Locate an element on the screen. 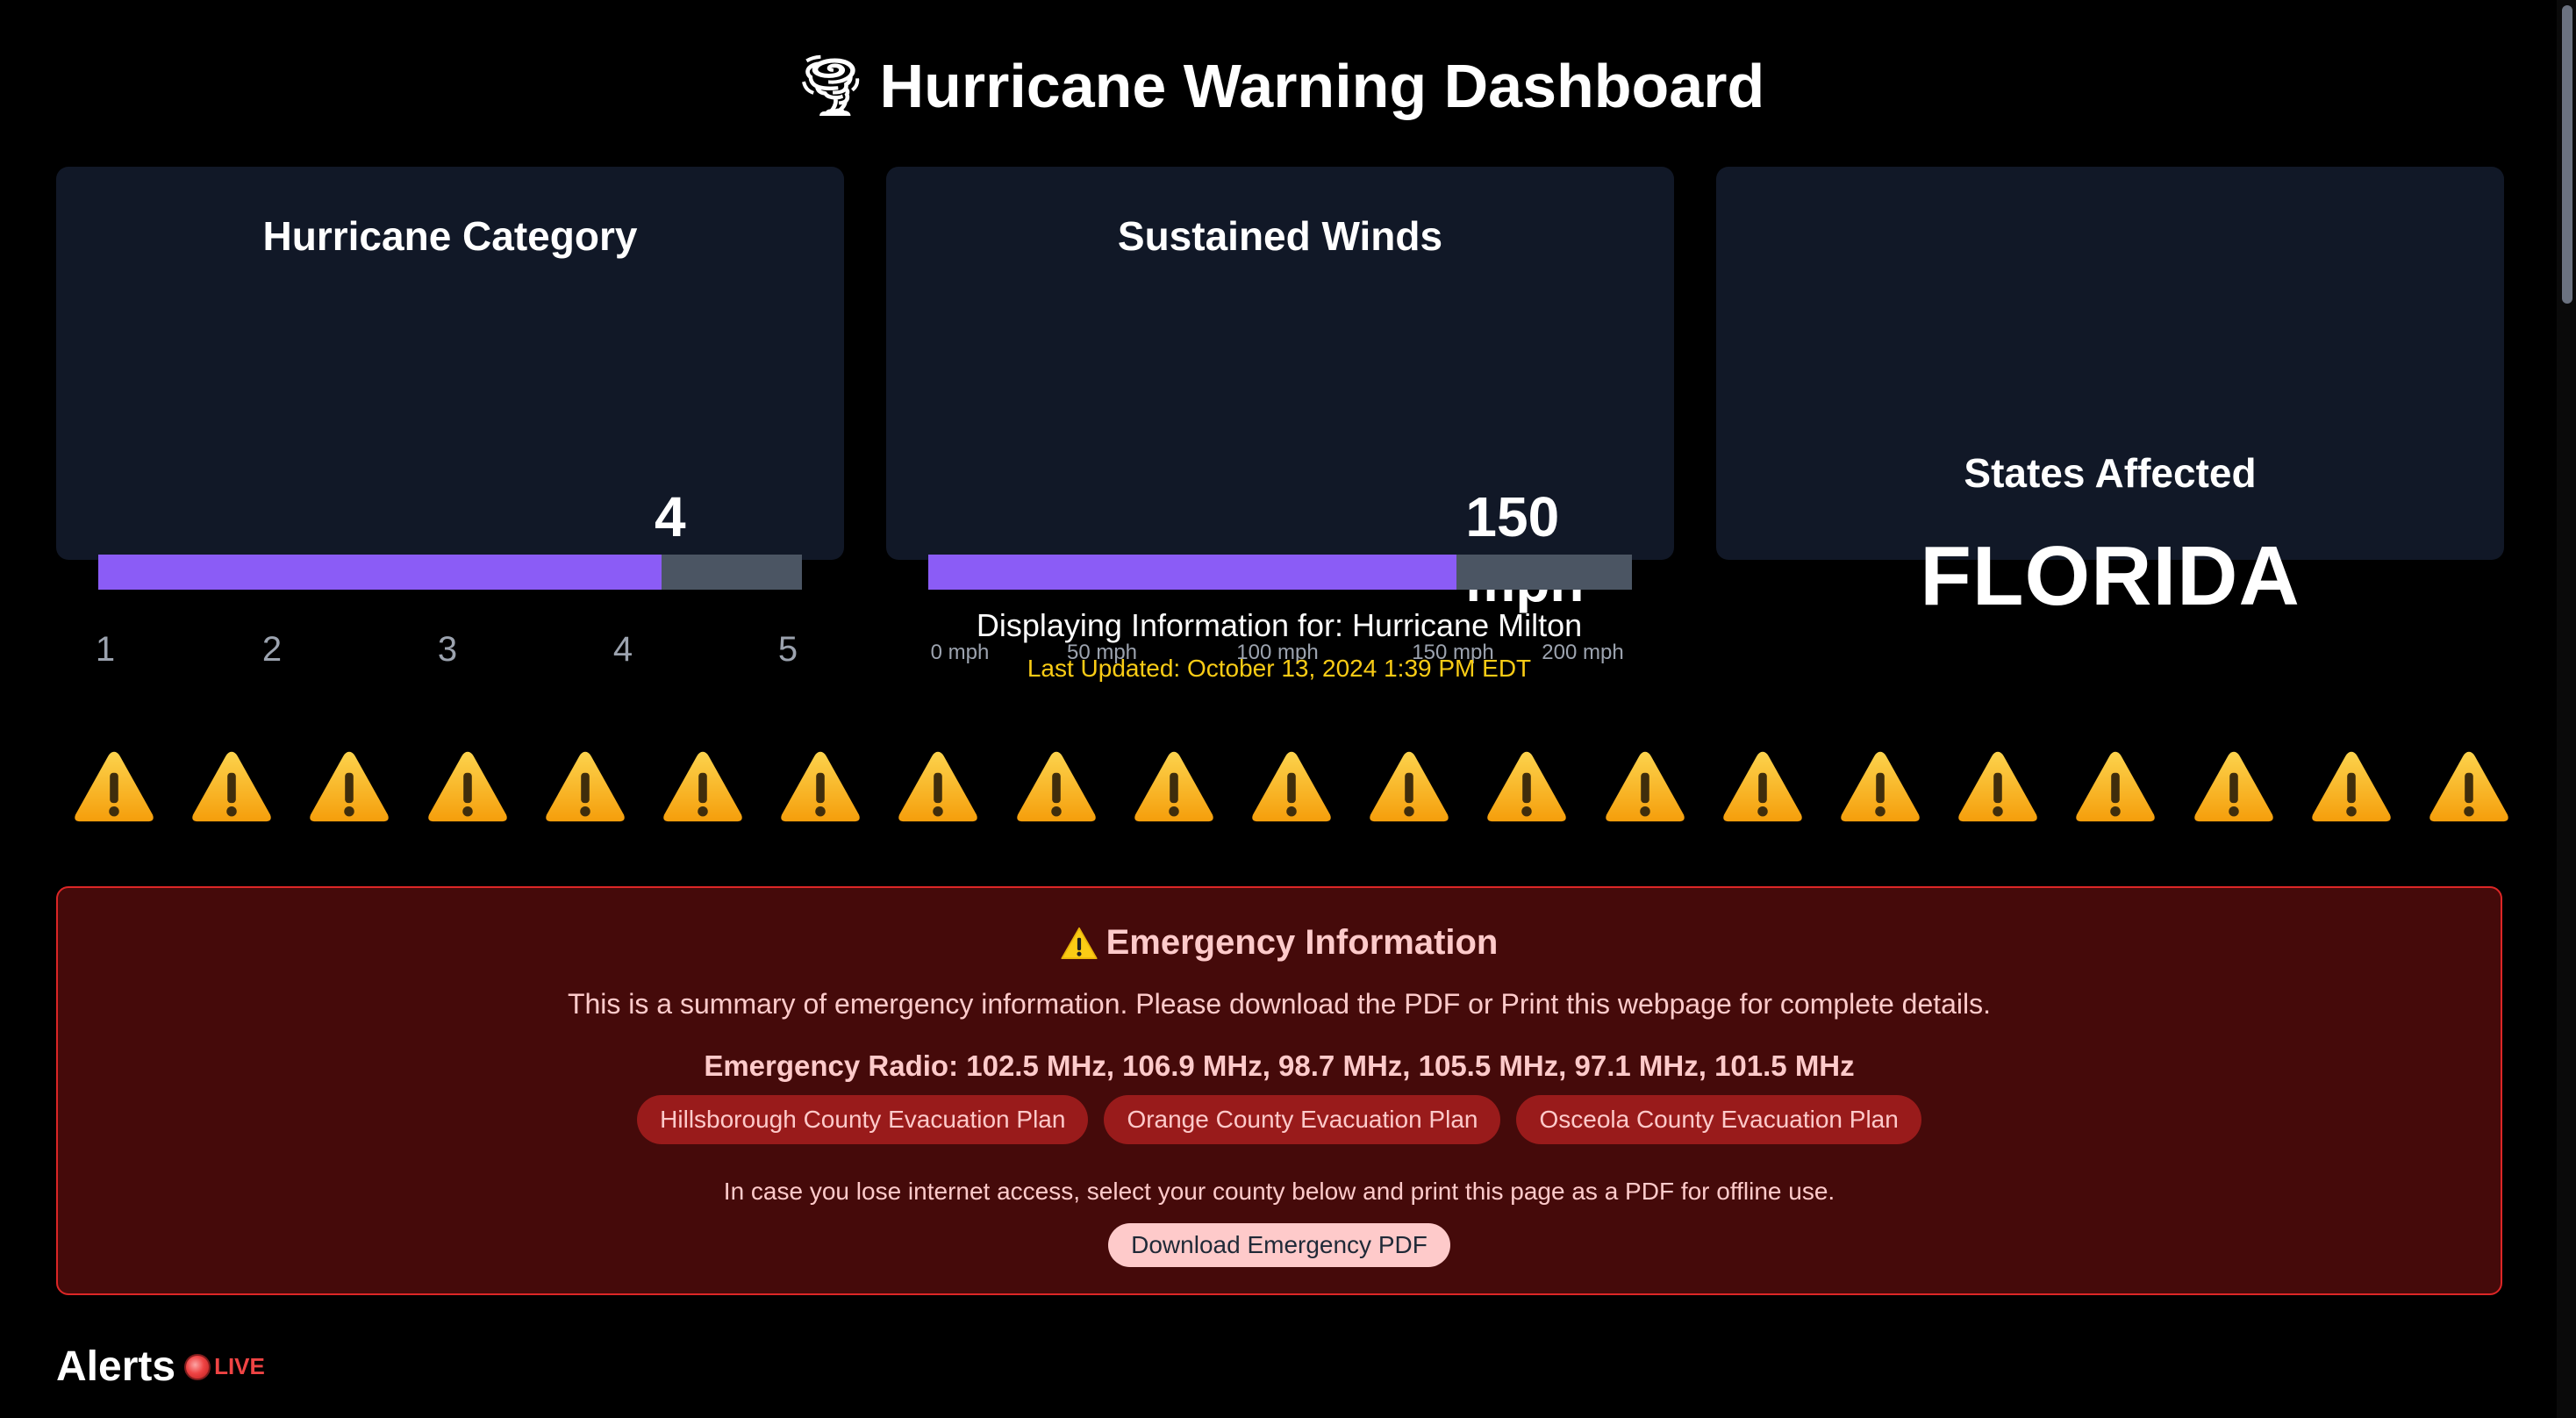 This screenshot has width=2576, height=1418. red-circle-icon is located at coordinates (197, 1366).